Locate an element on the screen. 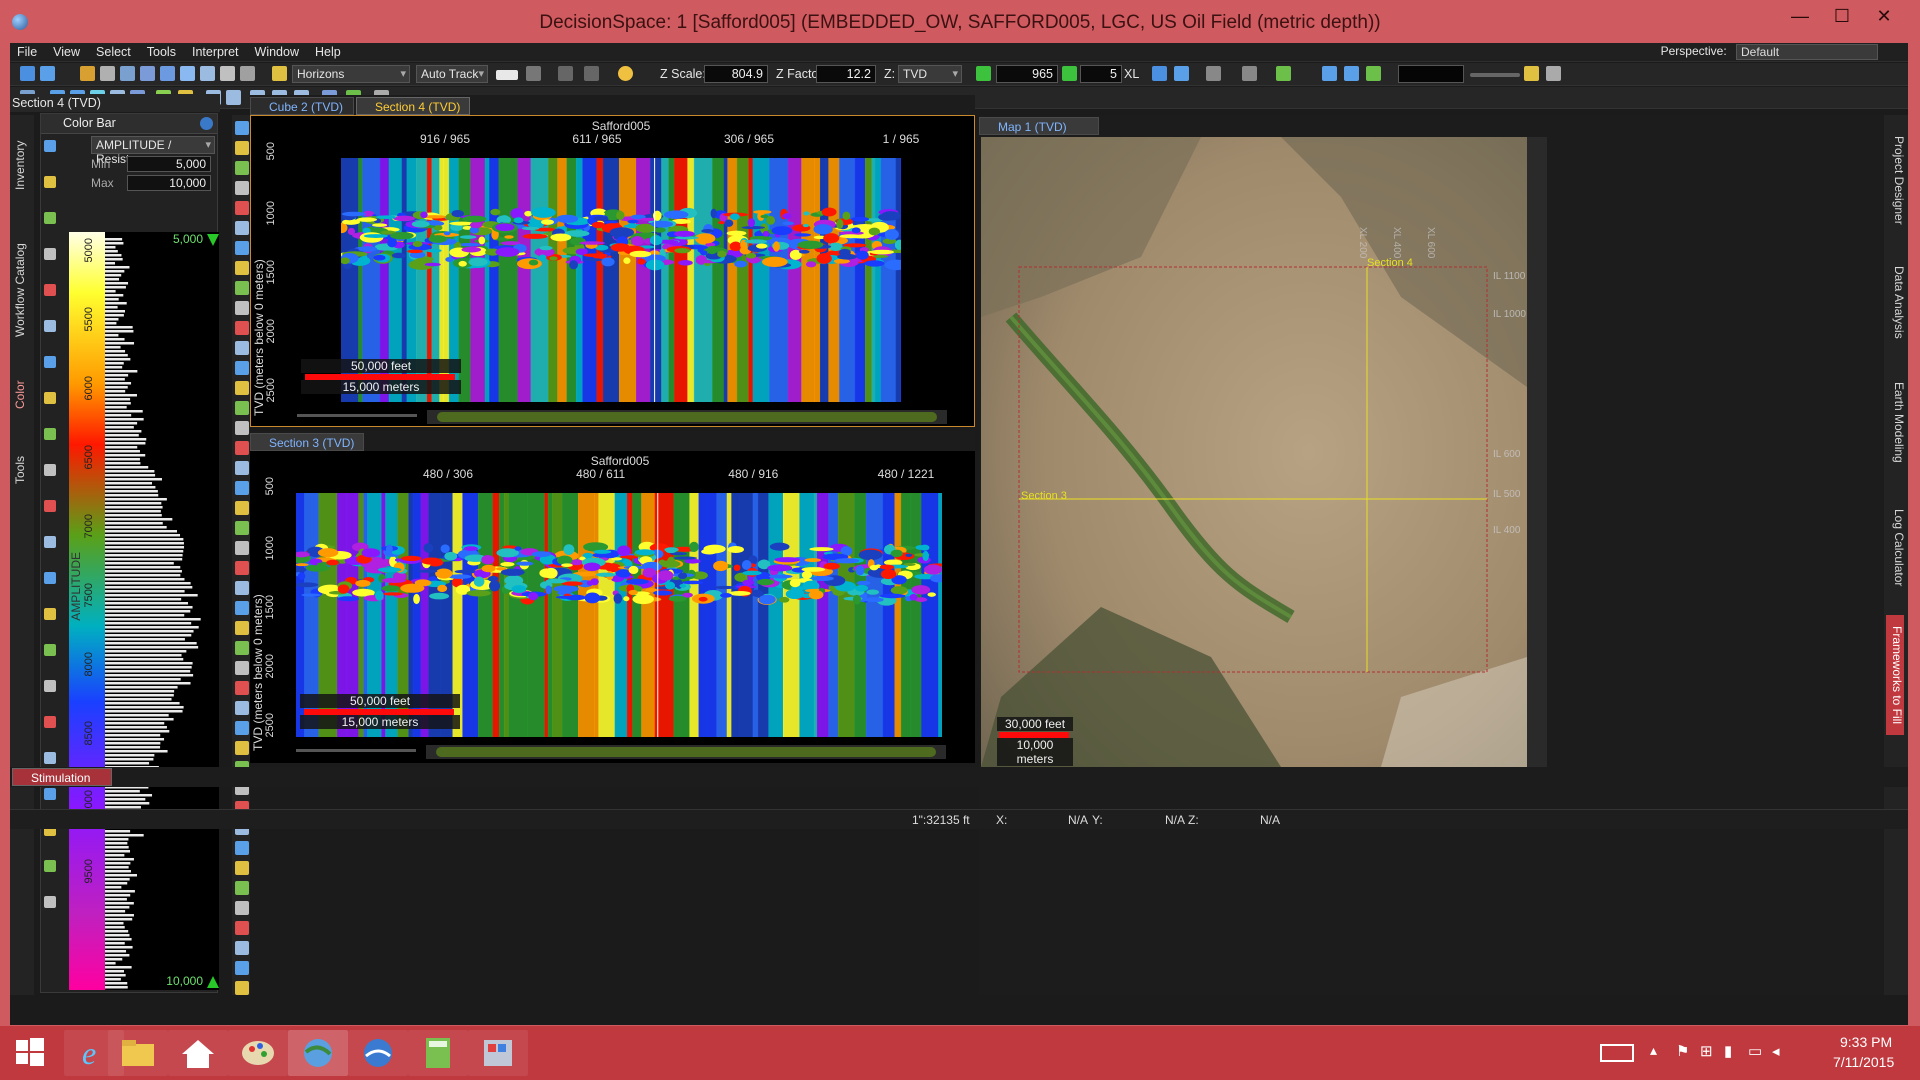 This screenshot has height=1080, width=1920. horizons-dropdown: Horizons is located at coordinates (351, 74).